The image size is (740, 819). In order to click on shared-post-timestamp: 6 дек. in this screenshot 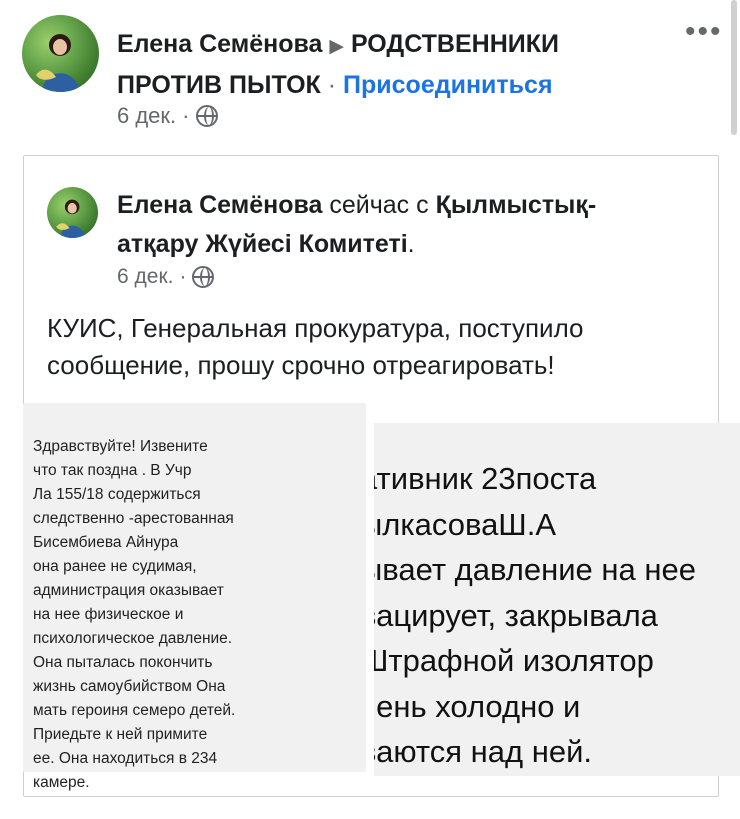, I will do `click(145, 277)`.